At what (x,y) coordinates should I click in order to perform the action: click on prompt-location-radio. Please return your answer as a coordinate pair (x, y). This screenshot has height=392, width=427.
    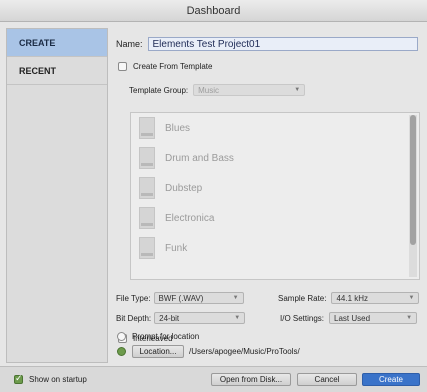
    Looking at the image, I should click on (121, 336).